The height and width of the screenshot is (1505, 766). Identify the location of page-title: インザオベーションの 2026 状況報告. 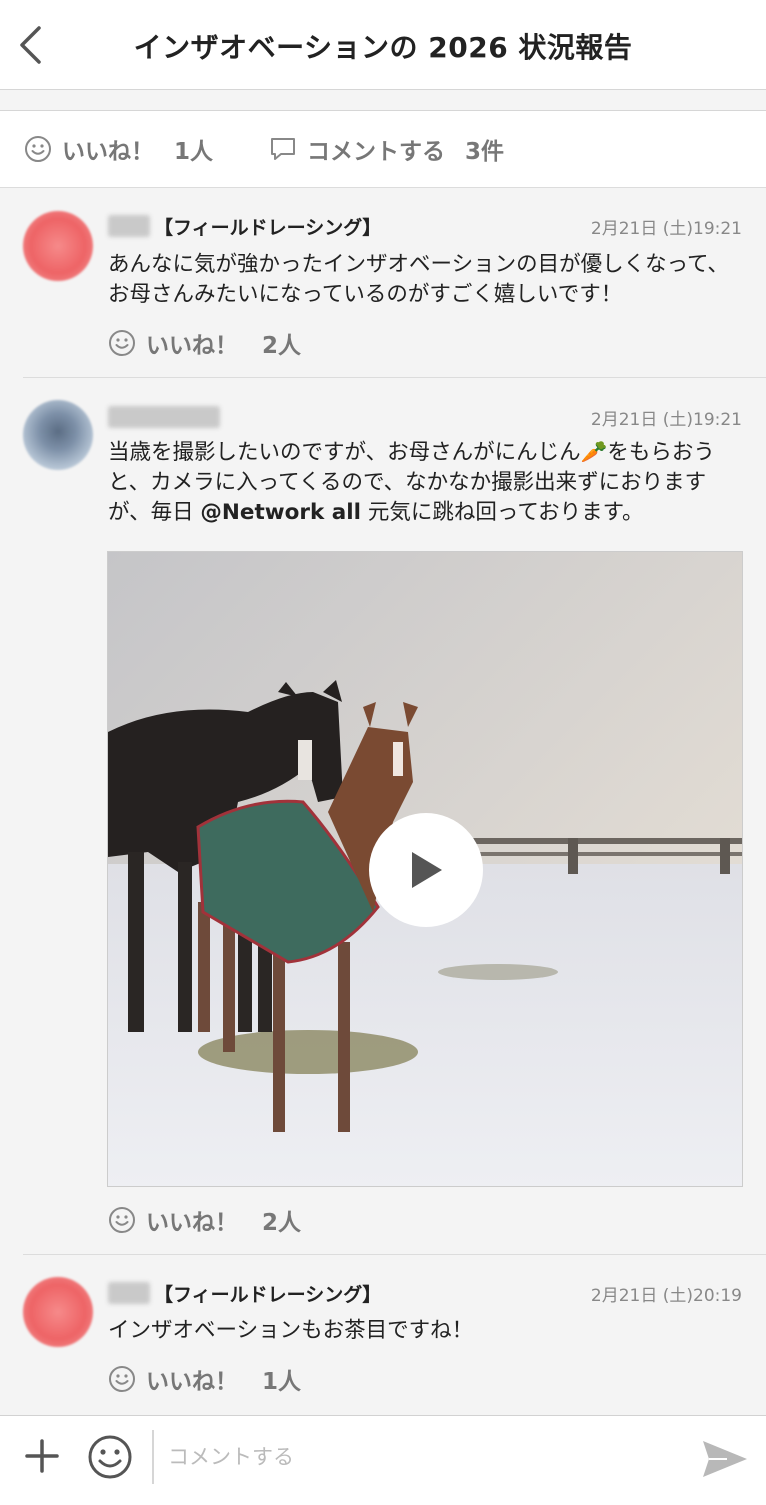
(383, 47).